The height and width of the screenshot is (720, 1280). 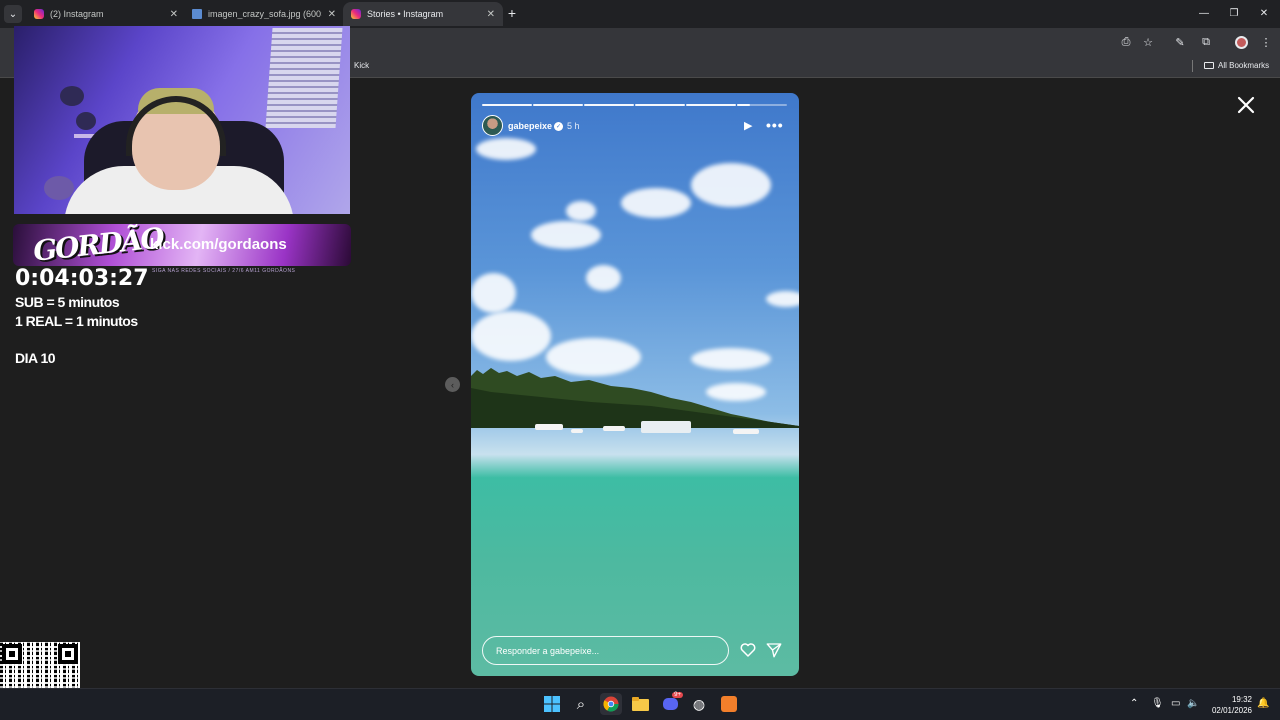 I want to click on webcam-feed, so click(x=182, y=120).